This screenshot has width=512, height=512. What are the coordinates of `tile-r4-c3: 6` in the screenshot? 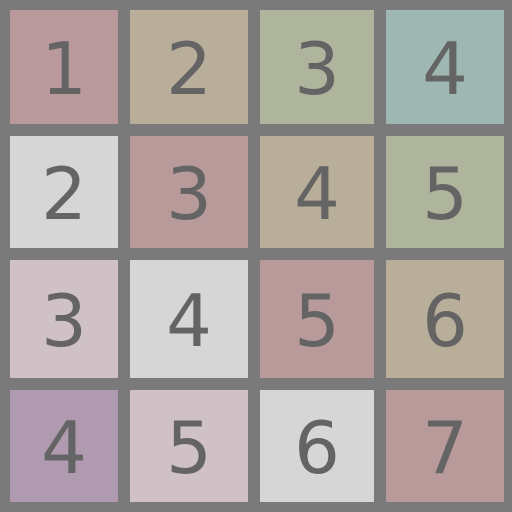 It's located at (317, 446).